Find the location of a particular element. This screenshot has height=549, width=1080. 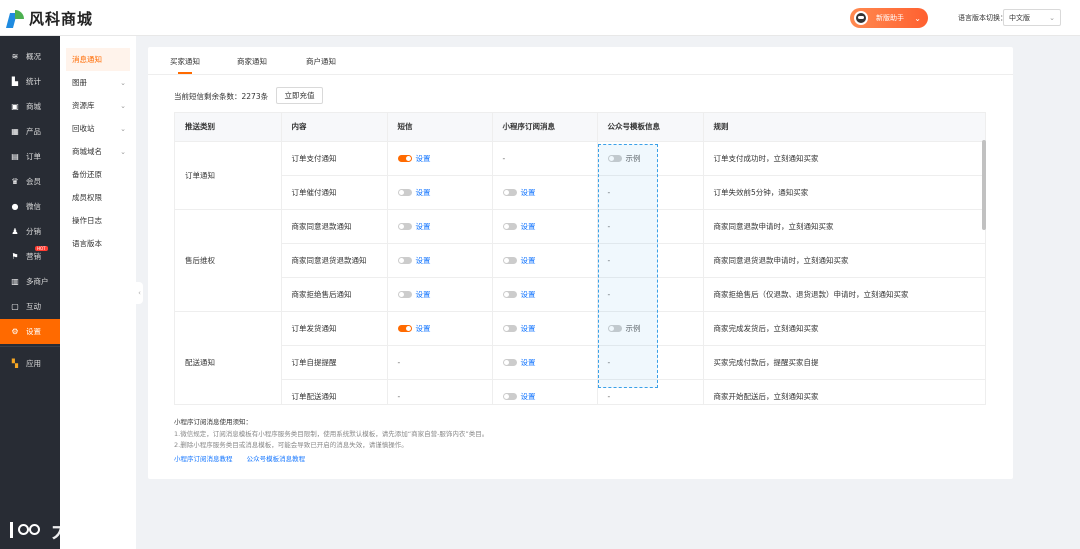

collapse-handle: ‹ is located at coordinates (139, 293).